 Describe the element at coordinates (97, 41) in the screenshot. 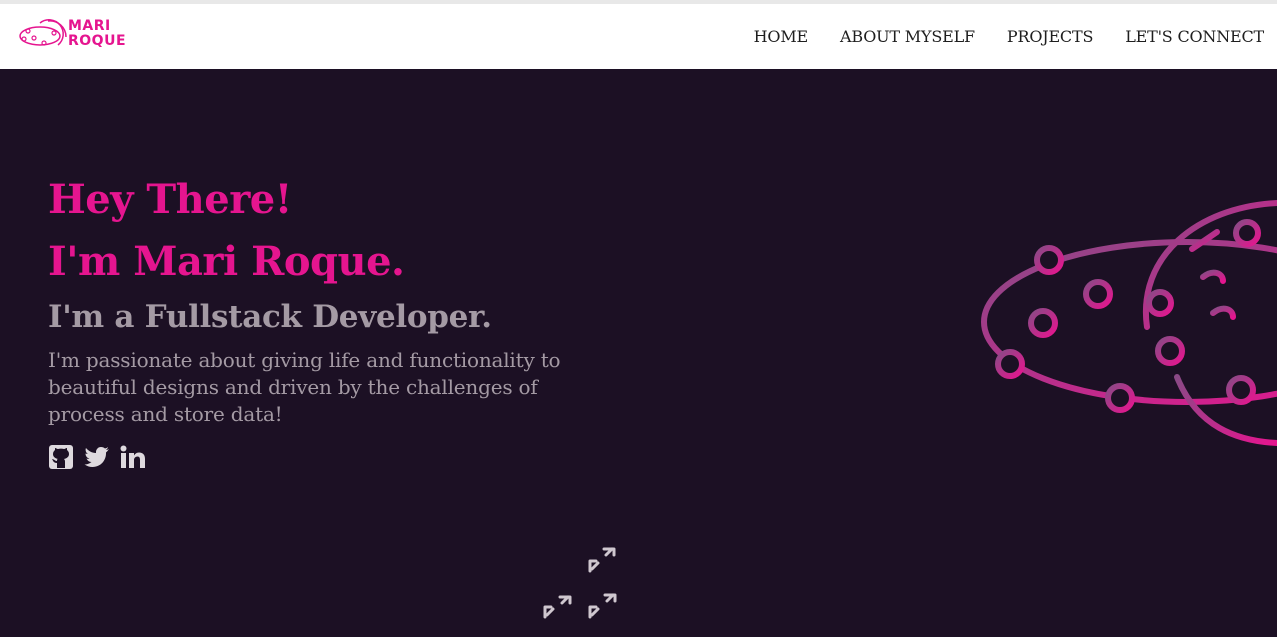

I see `logo-line-2: ROQUE` at that location.